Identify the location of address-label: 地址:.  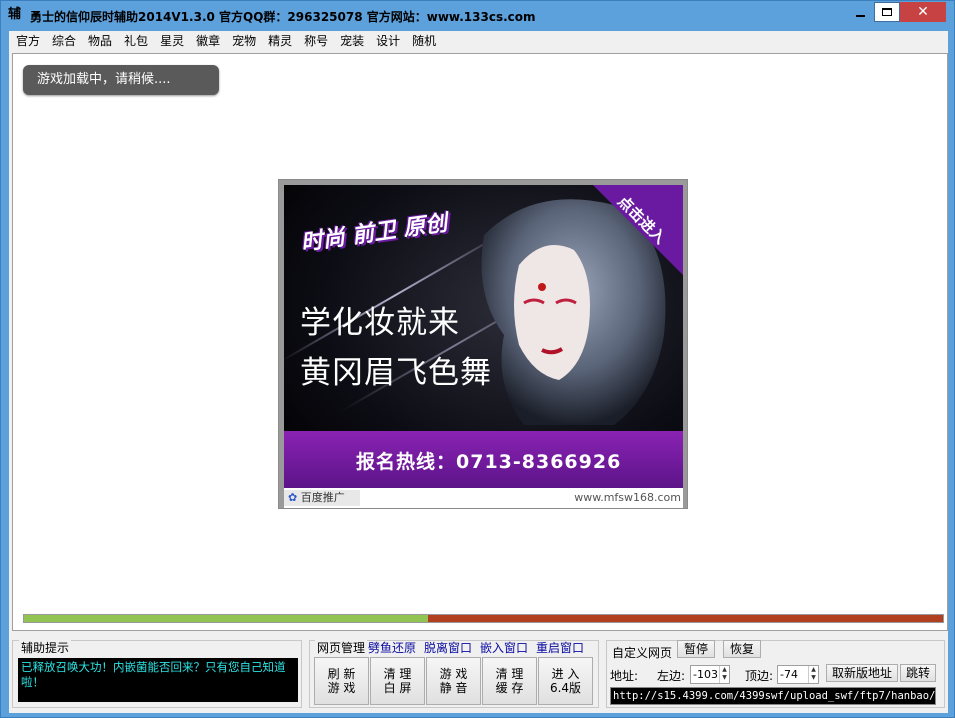
(624, 676).